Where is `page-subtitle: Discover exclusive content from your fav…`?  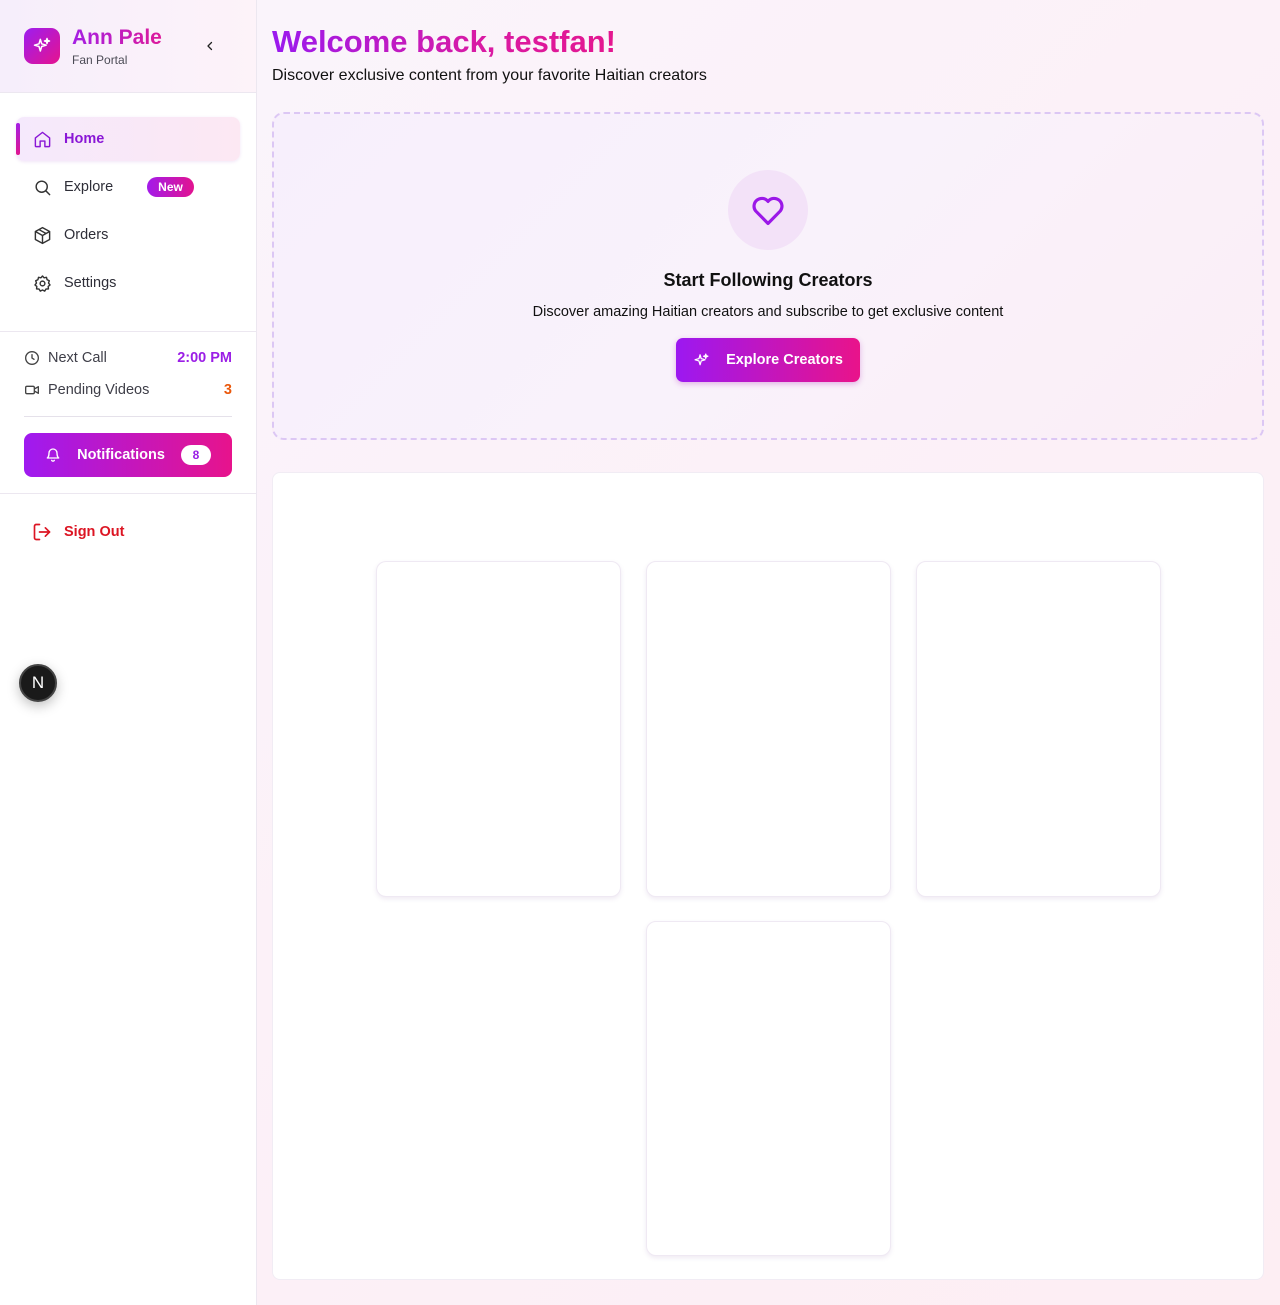 page-subtitle: Discover exclusive content from your fav… is located at coordinates (489, 75).